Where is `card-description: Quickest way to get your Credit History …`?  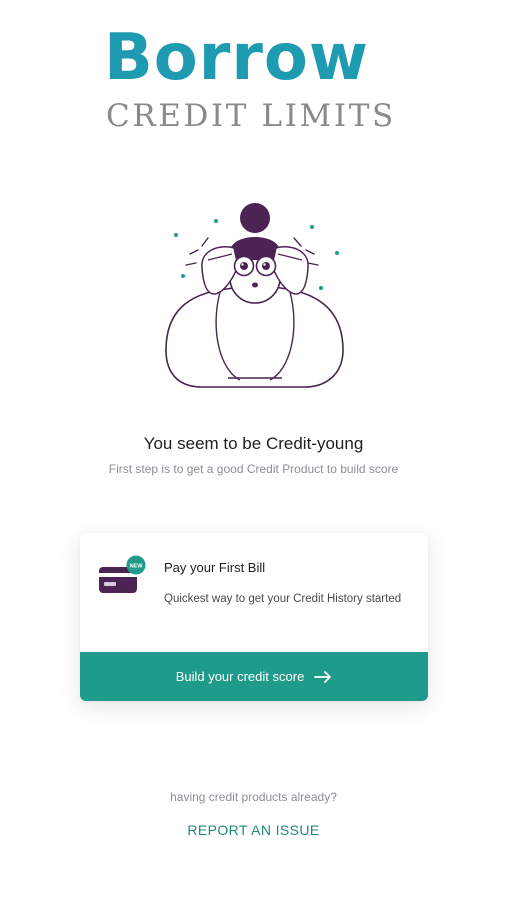
card-description: Quickest way to get your Credit History … is located at coordinates (283, 599).